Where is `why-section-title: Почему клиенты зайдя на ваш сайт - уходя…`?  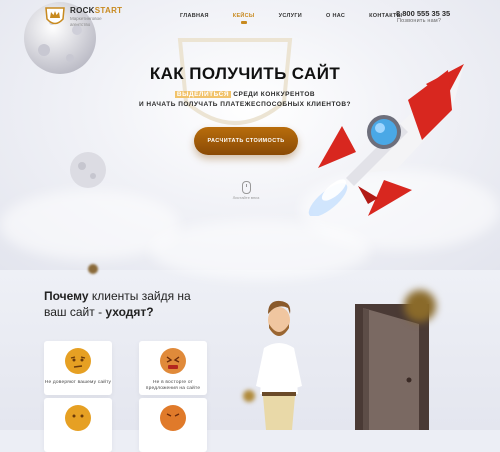
why-section-title: Почему клиенты зайдя на ваш сайт - уходя… is located at coordinates (117, 304).